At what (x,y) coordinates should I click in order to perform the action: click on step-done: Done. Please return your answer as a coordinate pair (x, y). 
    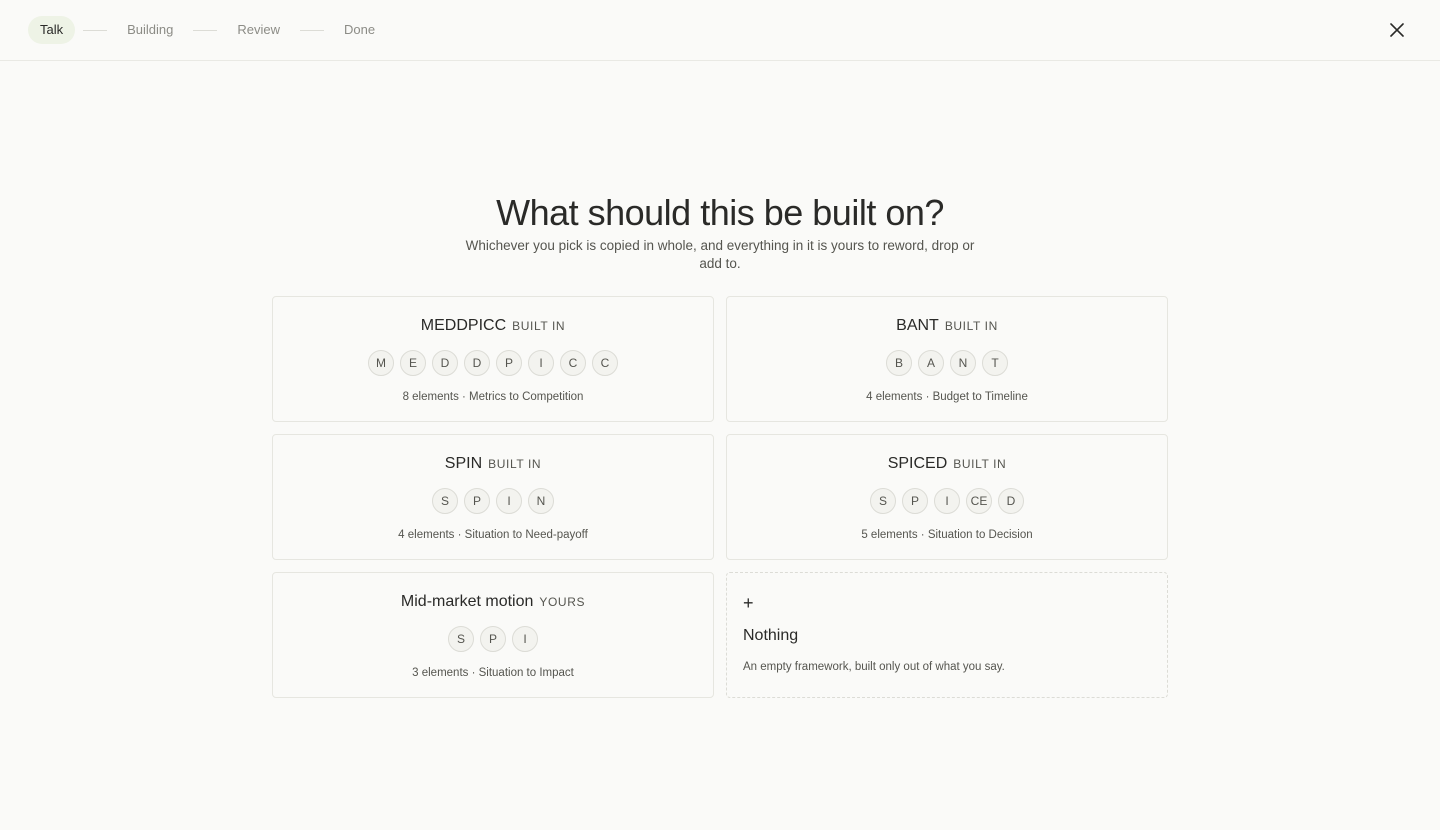
    Looking at the image, I should click on (359, 30).